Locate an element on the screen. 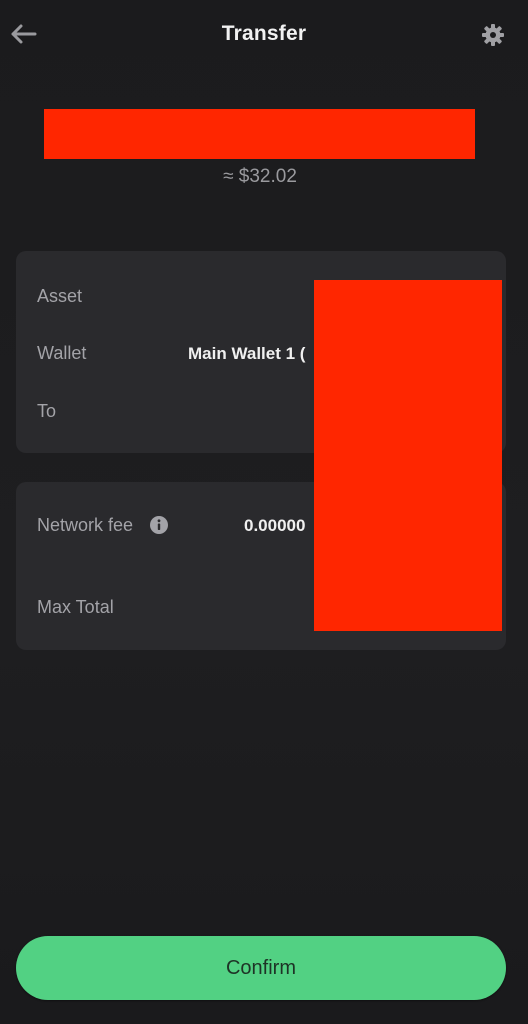  max-total-label: Max Total is located at coordinates (75, 607).